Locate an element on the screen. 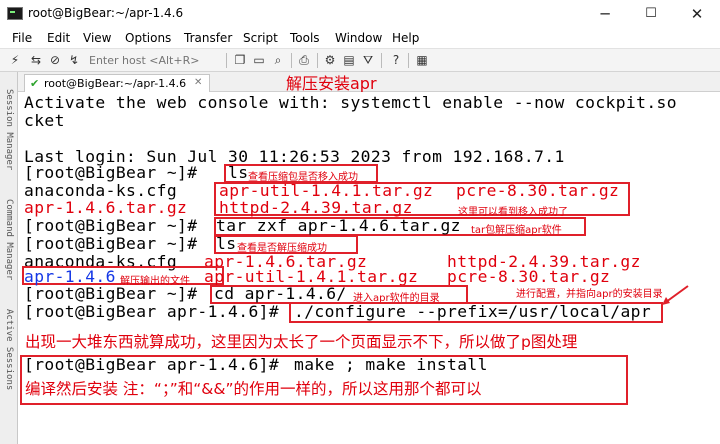 This screenshot has height=444, width=720. title-bar: root@BigBear:~/apr-1.4.6 ─ ☐ ✕ is located at coordinates (360, 14).